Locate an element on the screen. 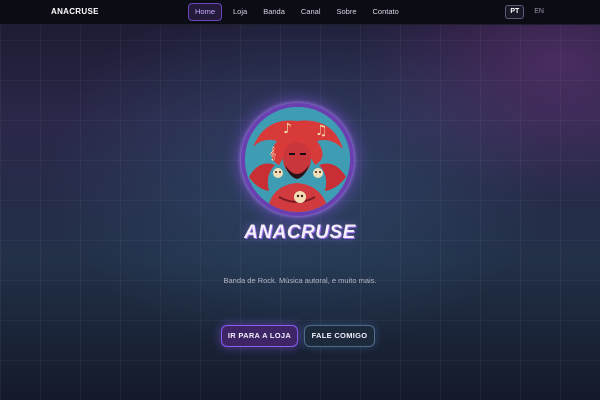  contact-me-button: FALE COMIGO is located at coordinates (339, 336).